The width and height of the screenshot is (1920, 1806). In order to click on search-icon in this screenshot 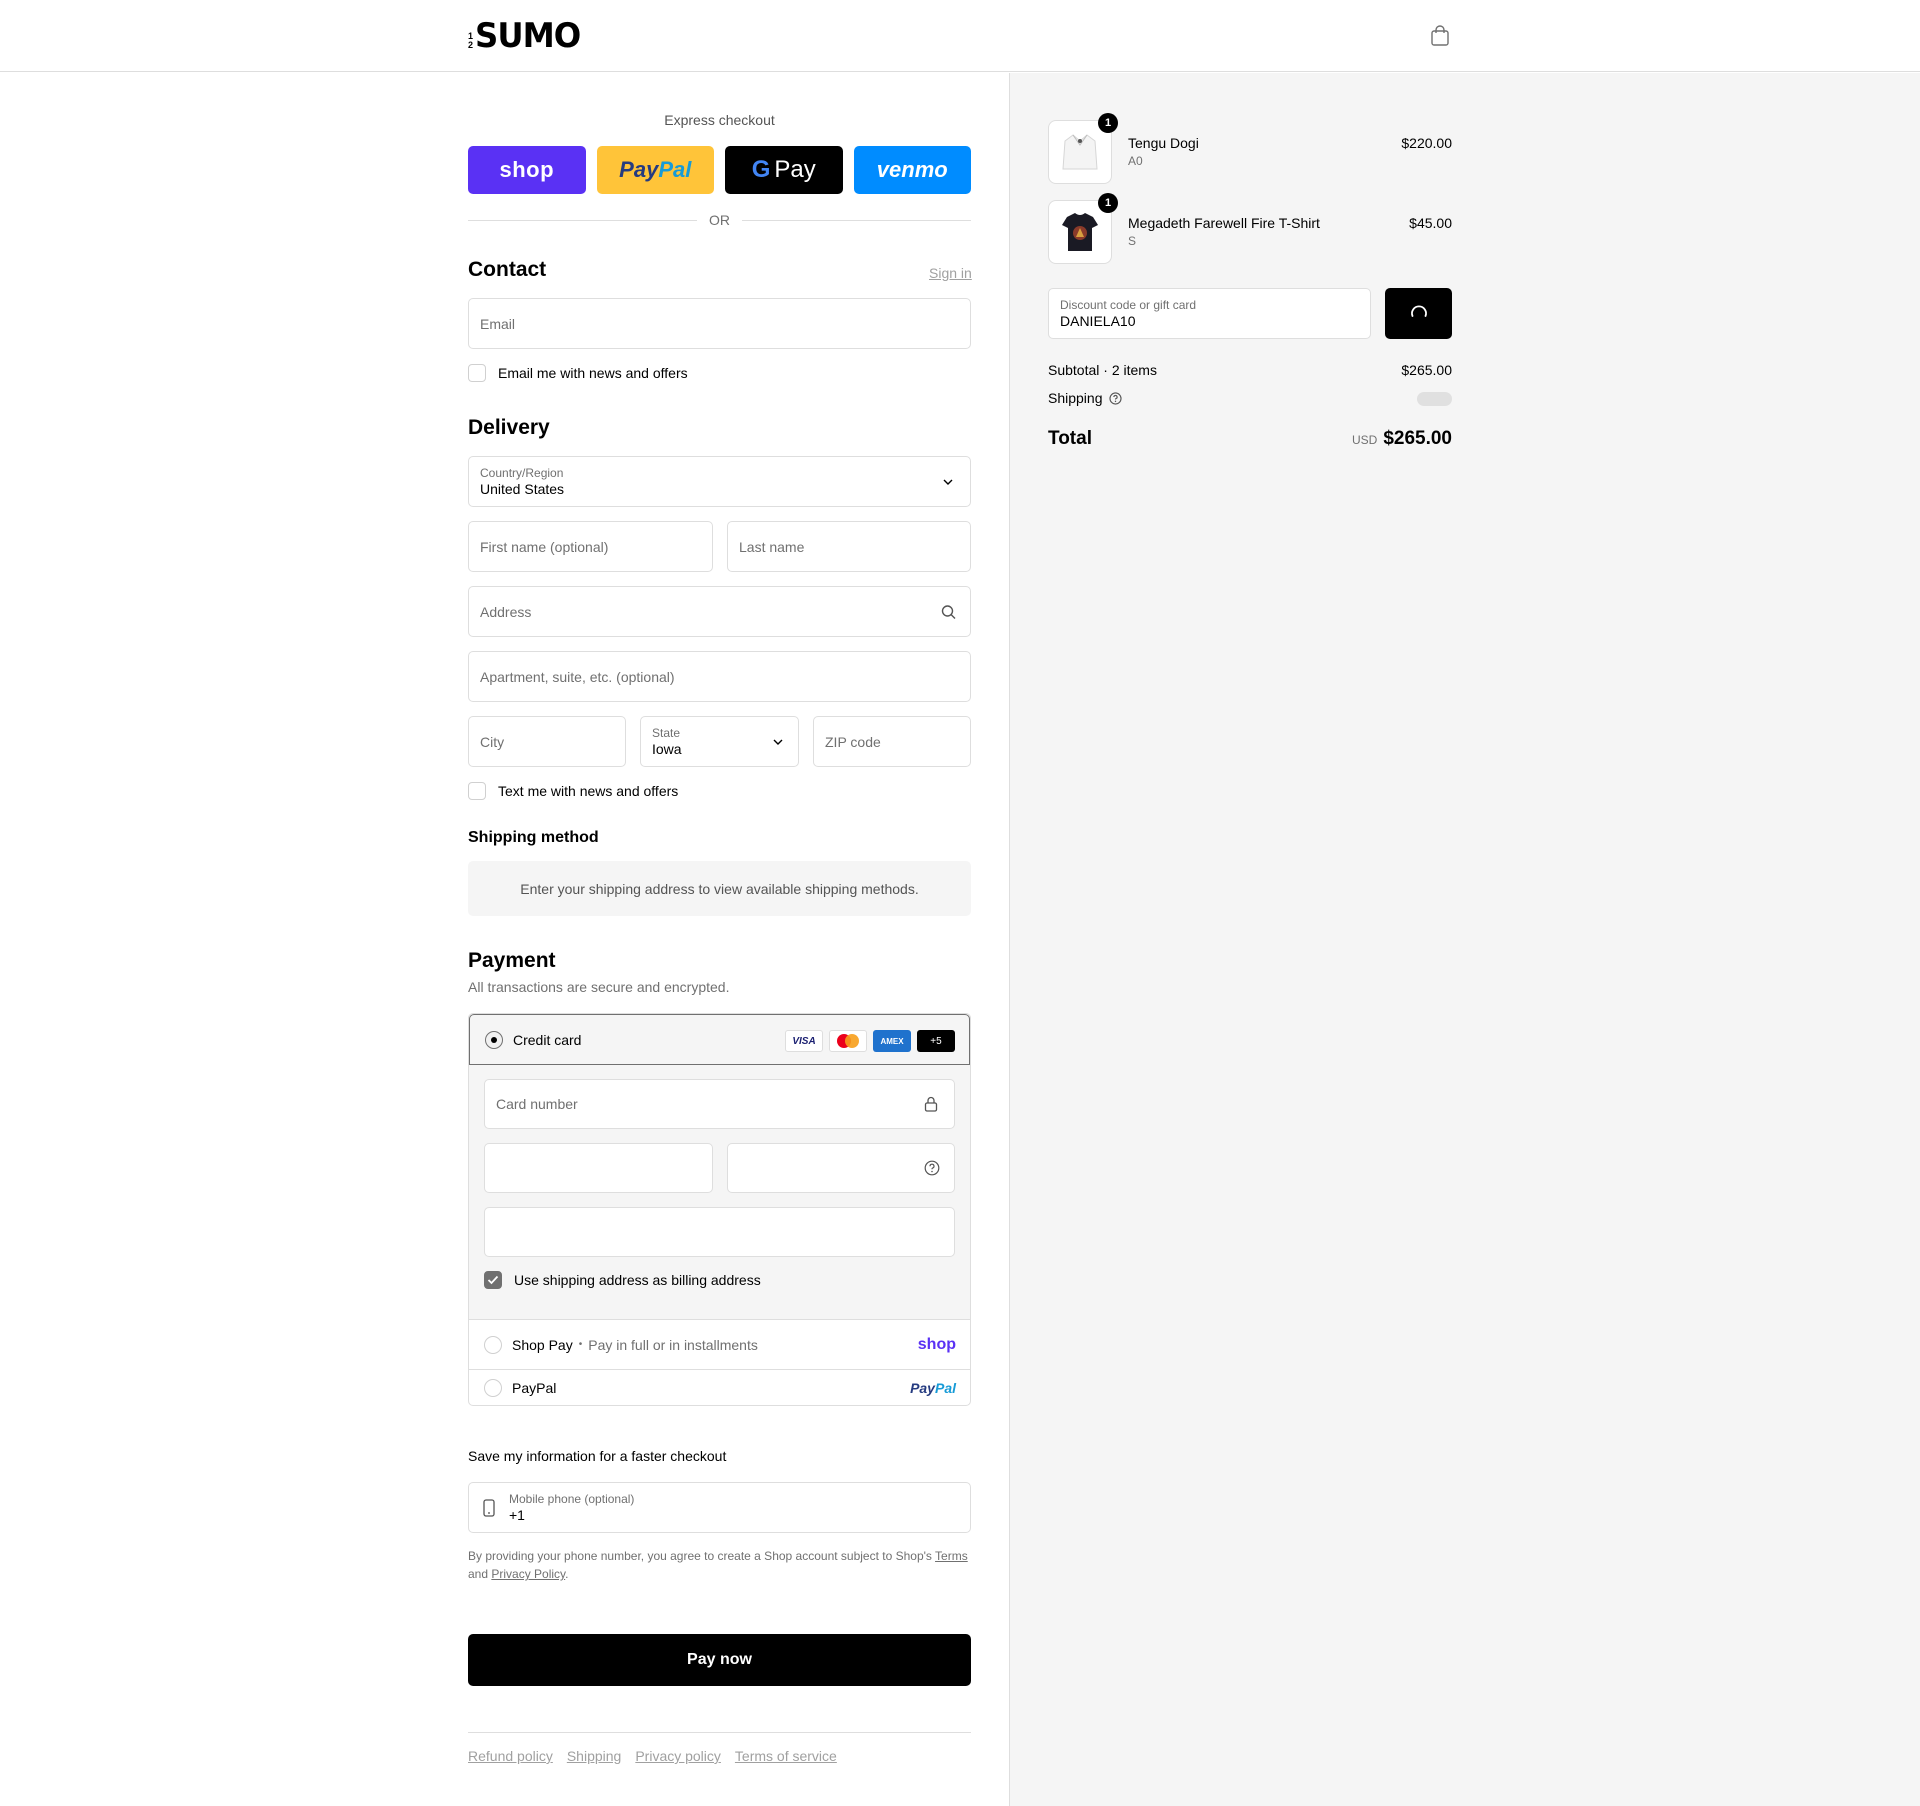, I will do `click(948, 611)`.